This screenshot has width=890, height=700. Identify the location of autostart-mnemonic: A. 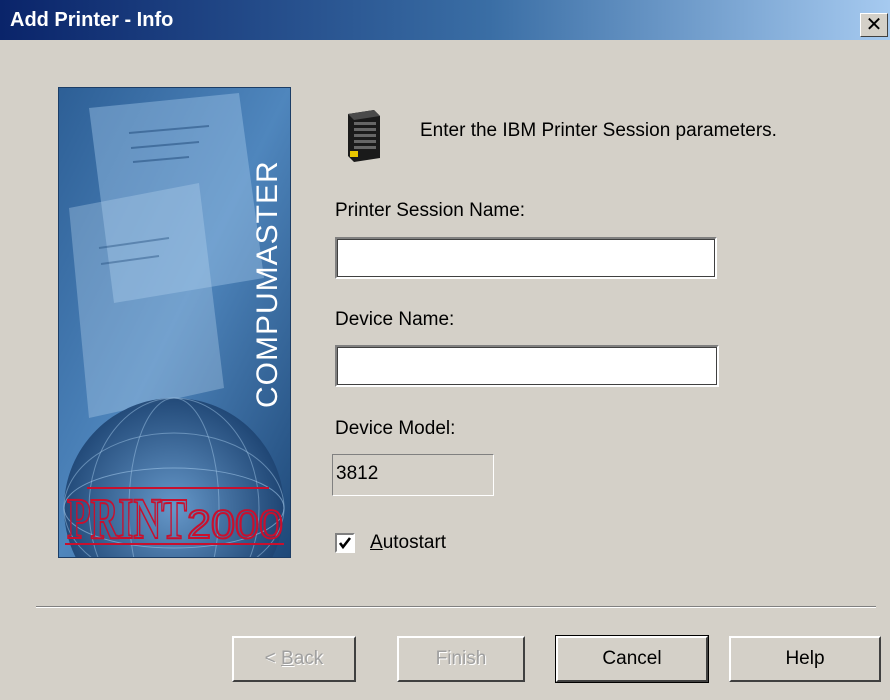
(376, 542).